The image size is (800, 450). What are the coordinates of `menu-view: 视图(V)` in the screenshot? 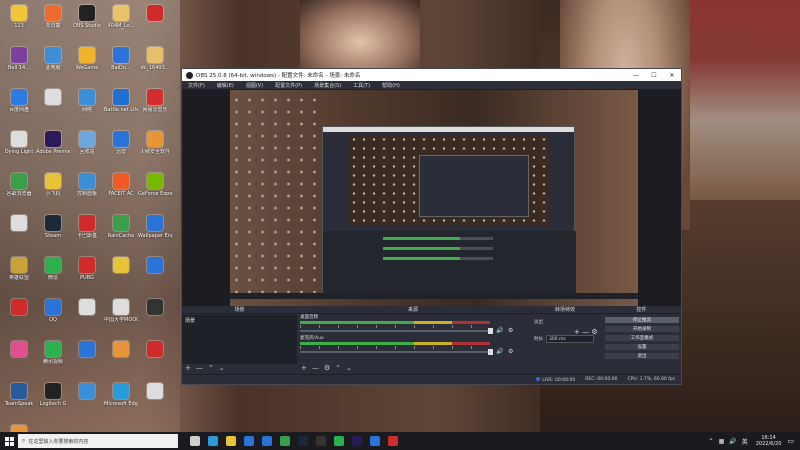 It's located at (254, 85).